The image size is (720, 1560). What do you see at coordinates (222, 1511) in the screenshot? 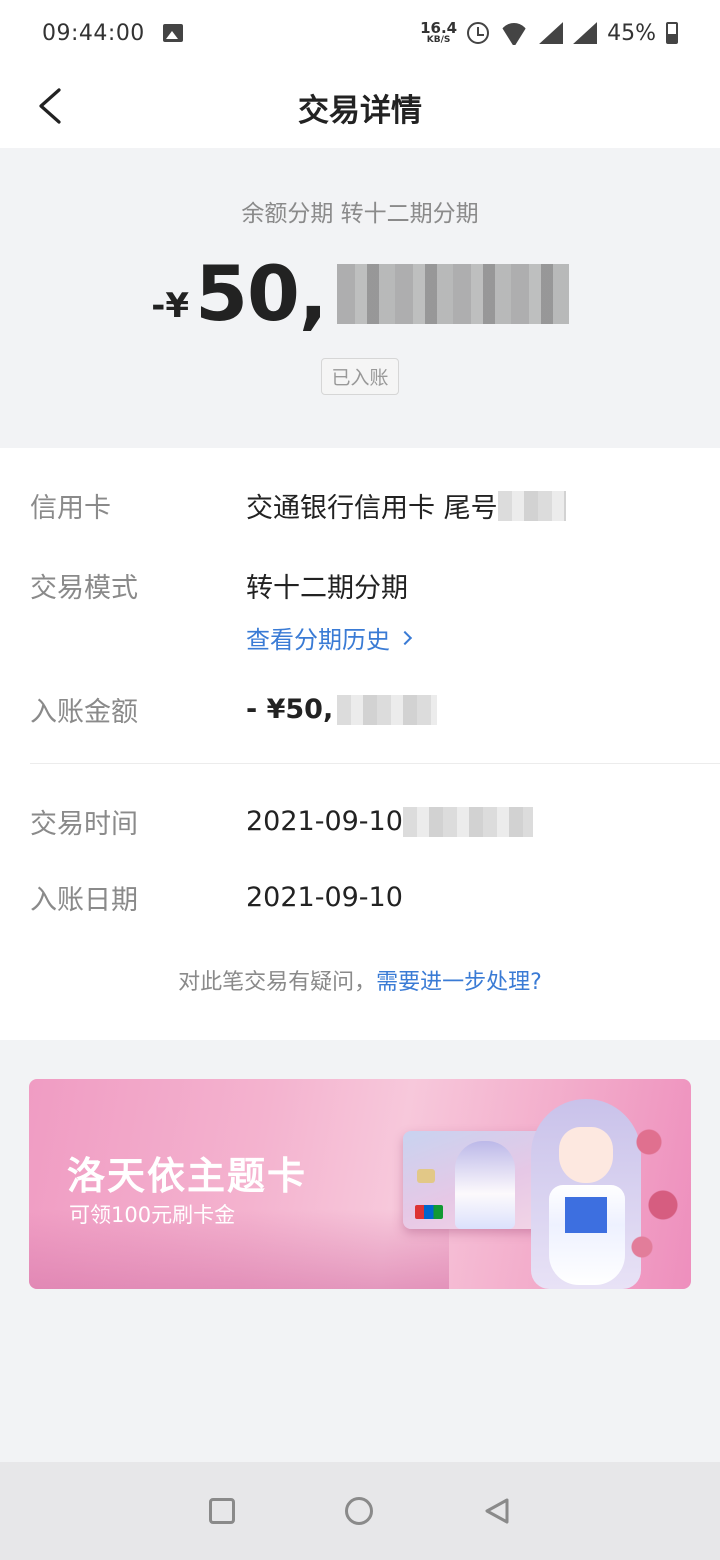
I see `recent-apps-icon` at bounding box center [222, 1511].